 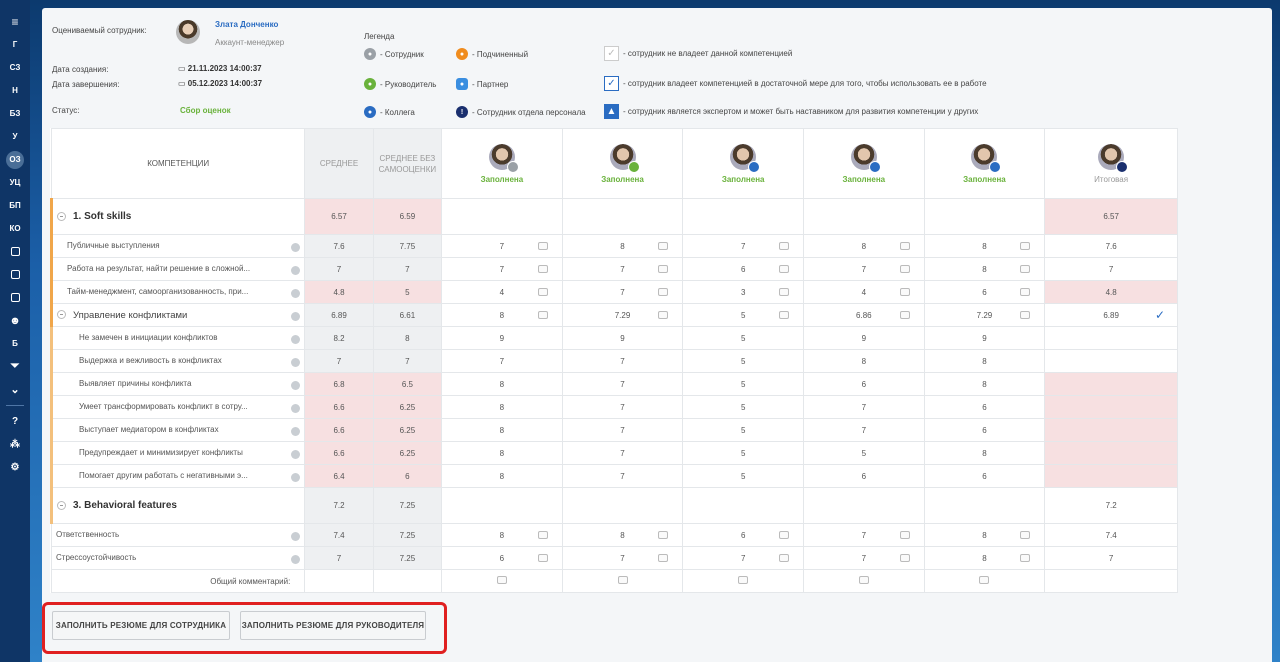 What do you see at coordinates (15, 421) in the screenshot?
I see `help-icon: ?` at bounding box center [15, 421].